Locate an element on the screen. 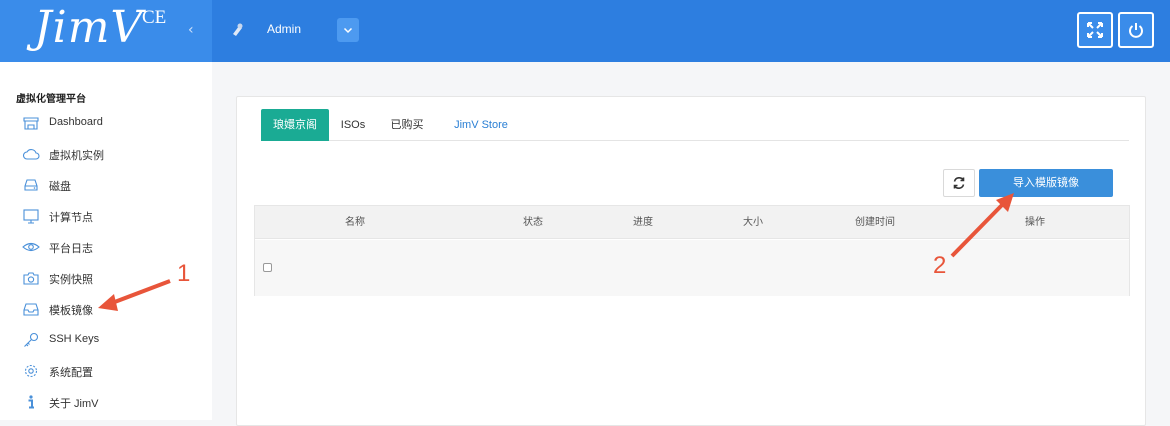 The width and height of the screenshot is (1170, 426). annotation-label-1: 1 is located at coordinates (184, 273).